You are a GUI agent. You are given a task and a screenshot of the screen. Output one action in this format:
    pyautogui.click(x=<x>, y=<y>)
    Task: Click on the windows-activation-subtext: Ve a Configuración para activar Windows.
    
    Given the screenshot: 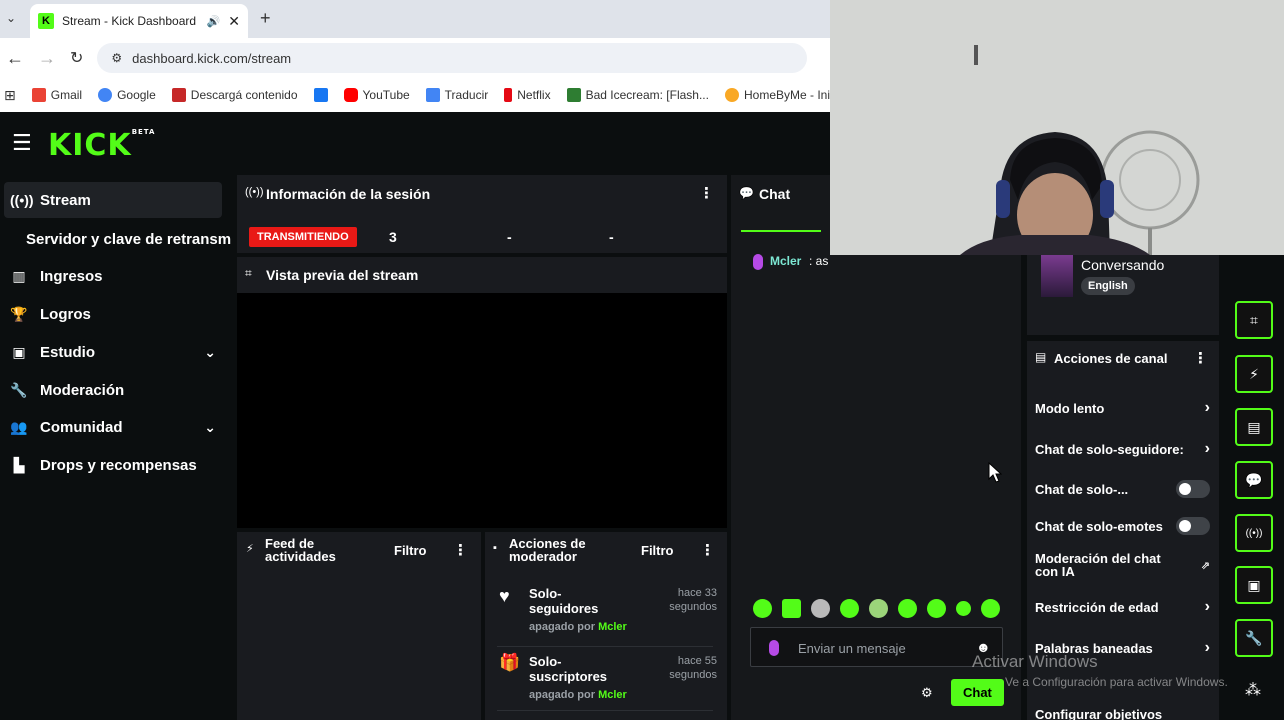 What is the action you would take?
    pyautogui.click(x=1116, y=682)
    